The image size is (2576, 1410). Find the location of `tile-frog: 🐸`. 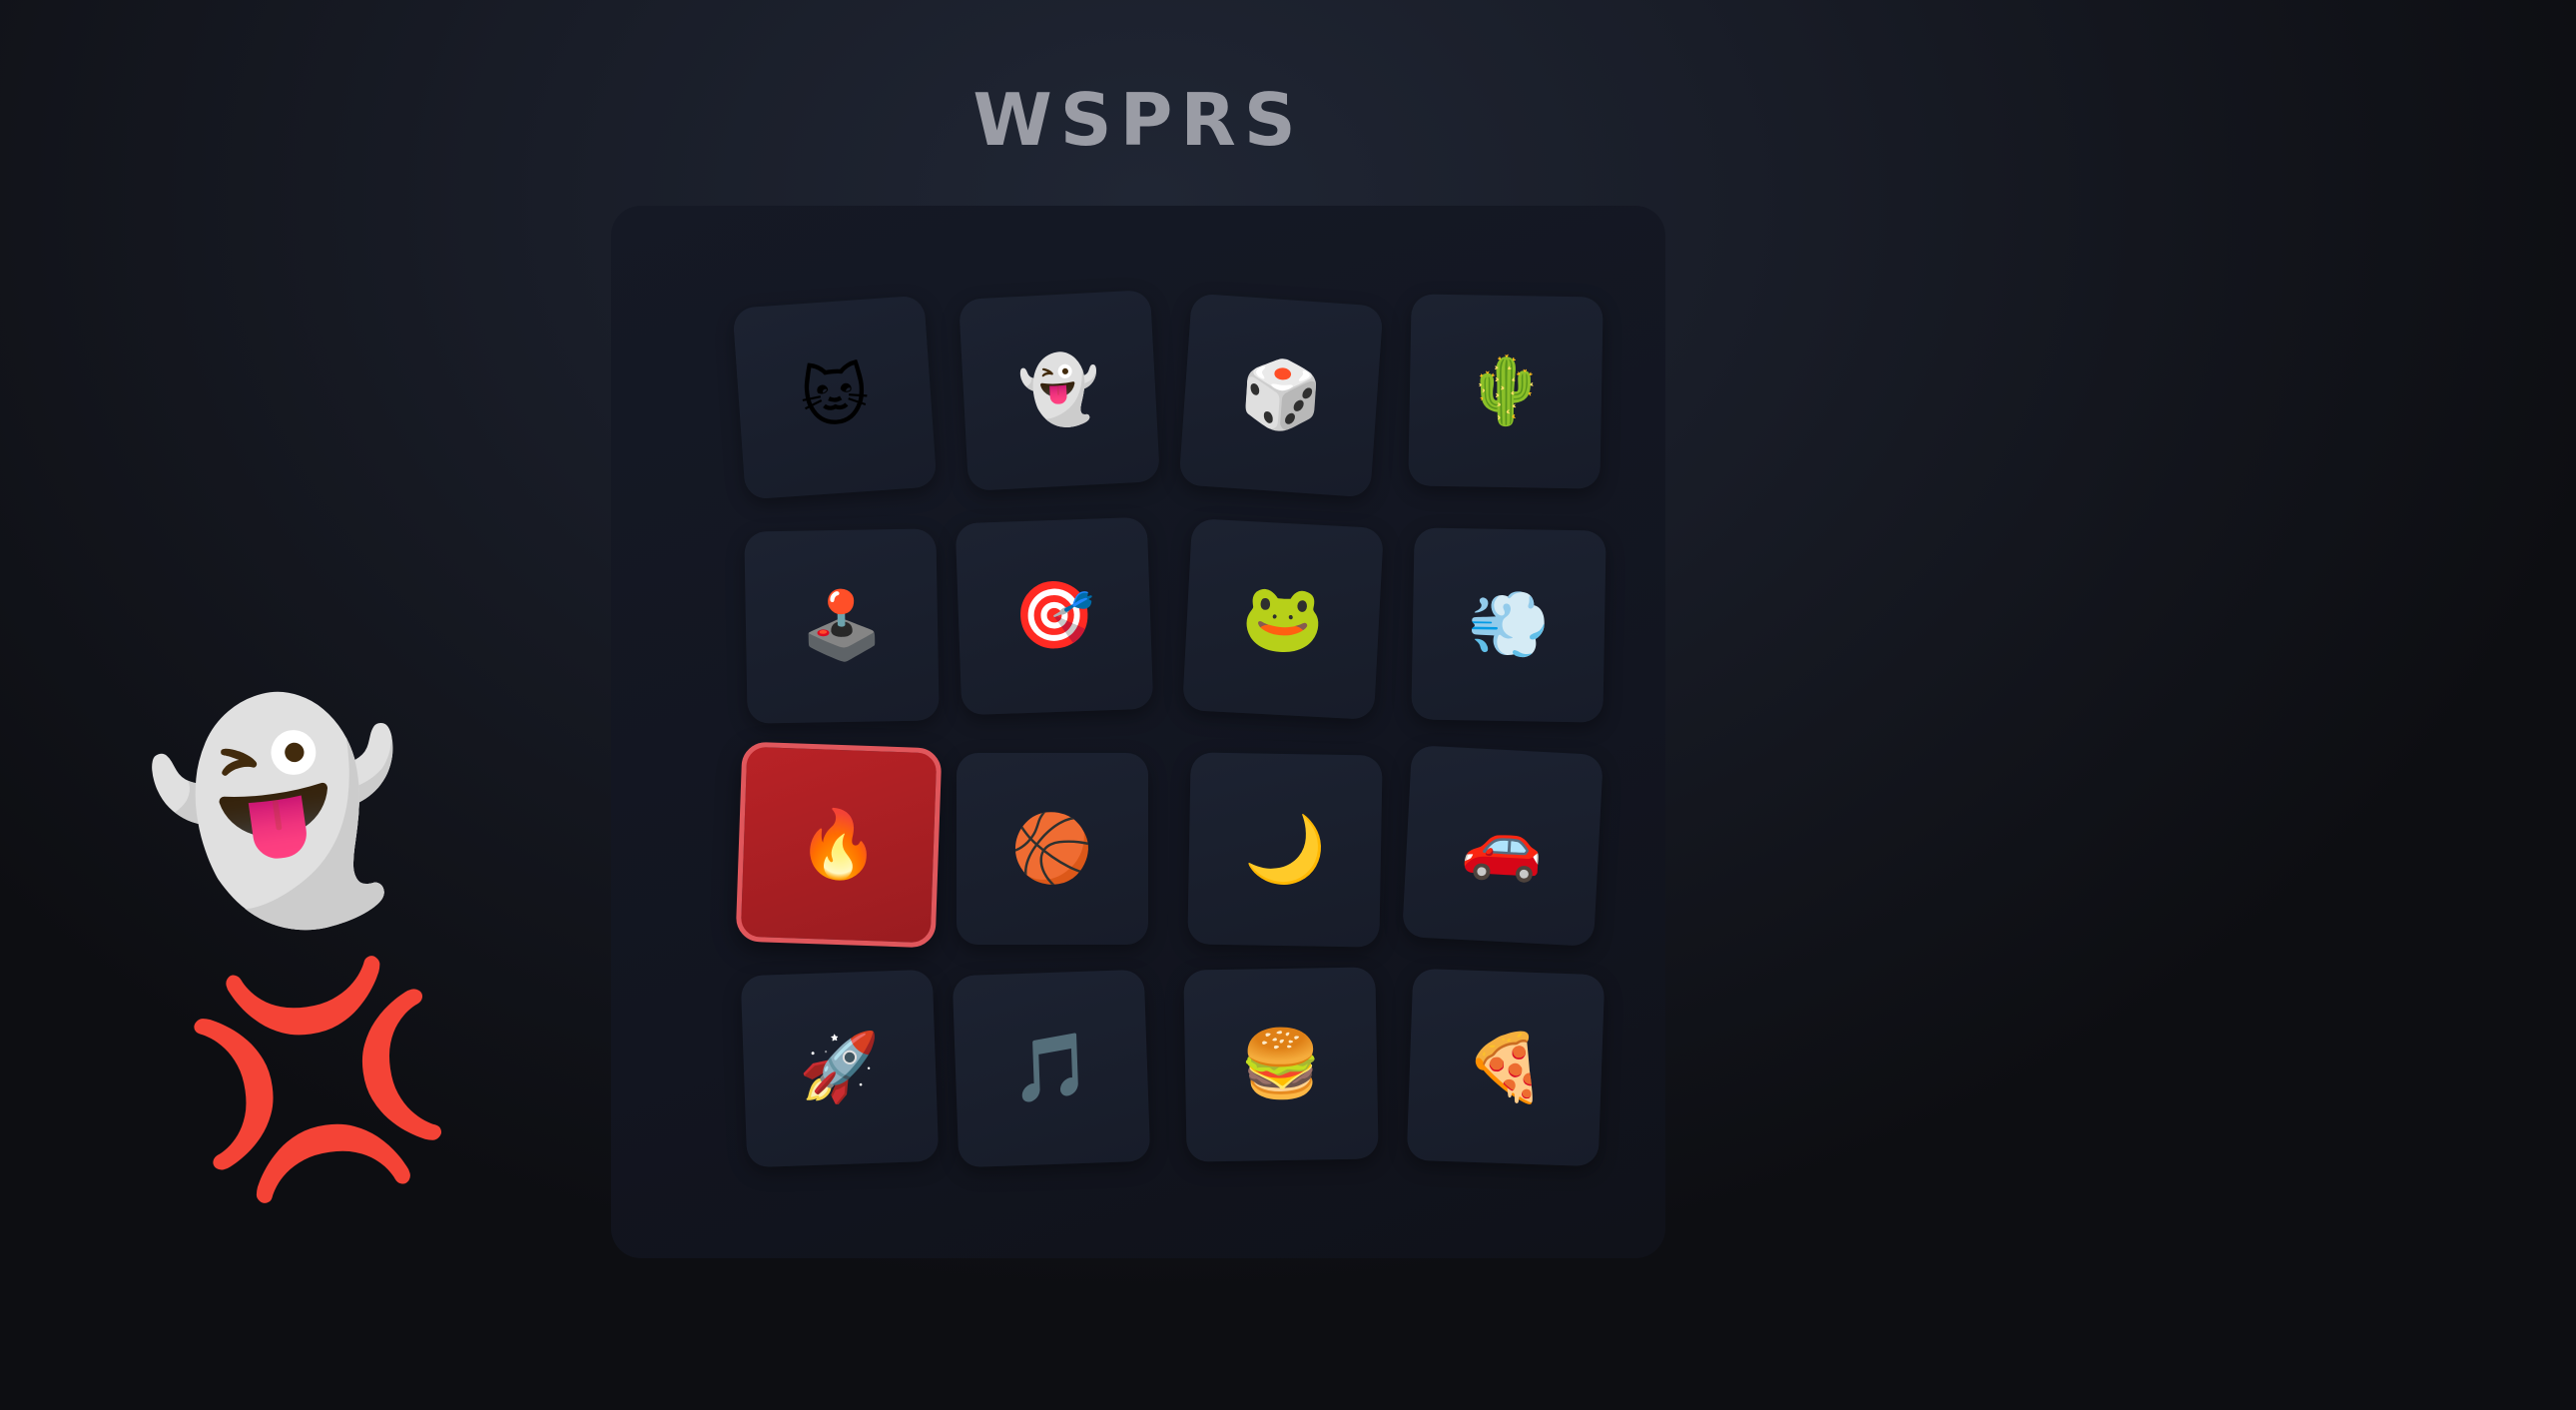

tile-frog: 🐸 is located at coordinates (1283, 619).